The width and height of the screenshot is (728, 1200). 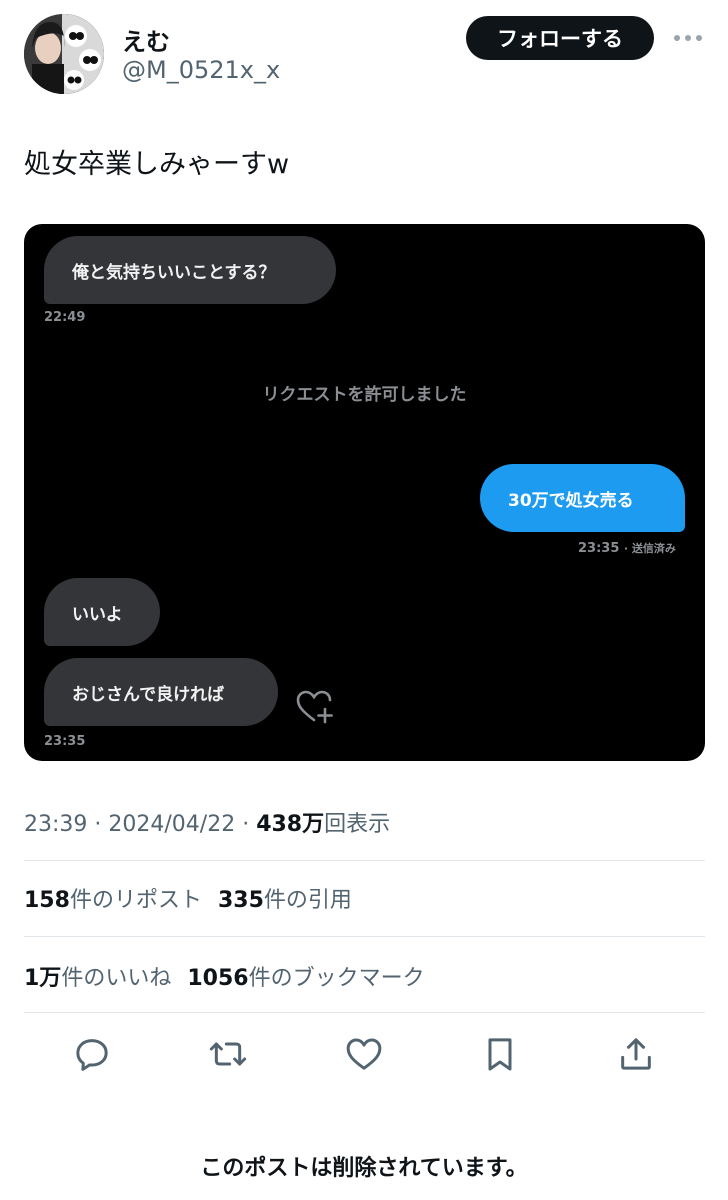 I want to click on dm-system-message: リクエストを許可しました, so click(x=364, y=395).